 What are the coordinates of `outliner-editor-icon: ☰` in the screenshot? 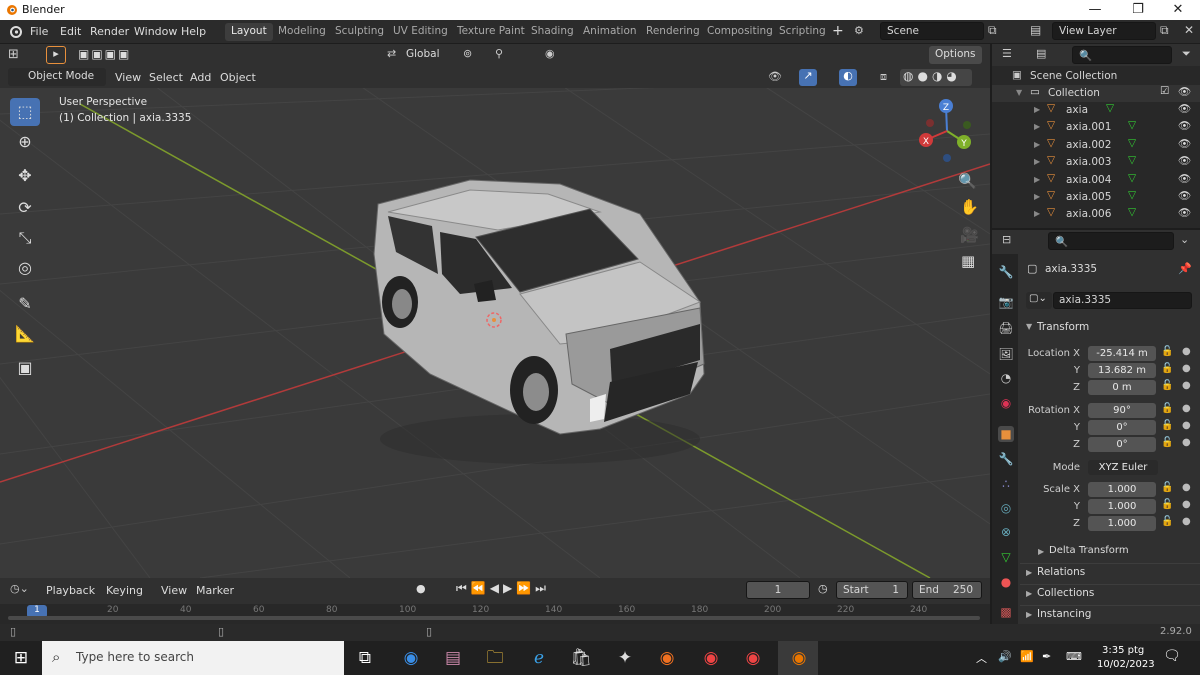 It's located at (1007, 53).